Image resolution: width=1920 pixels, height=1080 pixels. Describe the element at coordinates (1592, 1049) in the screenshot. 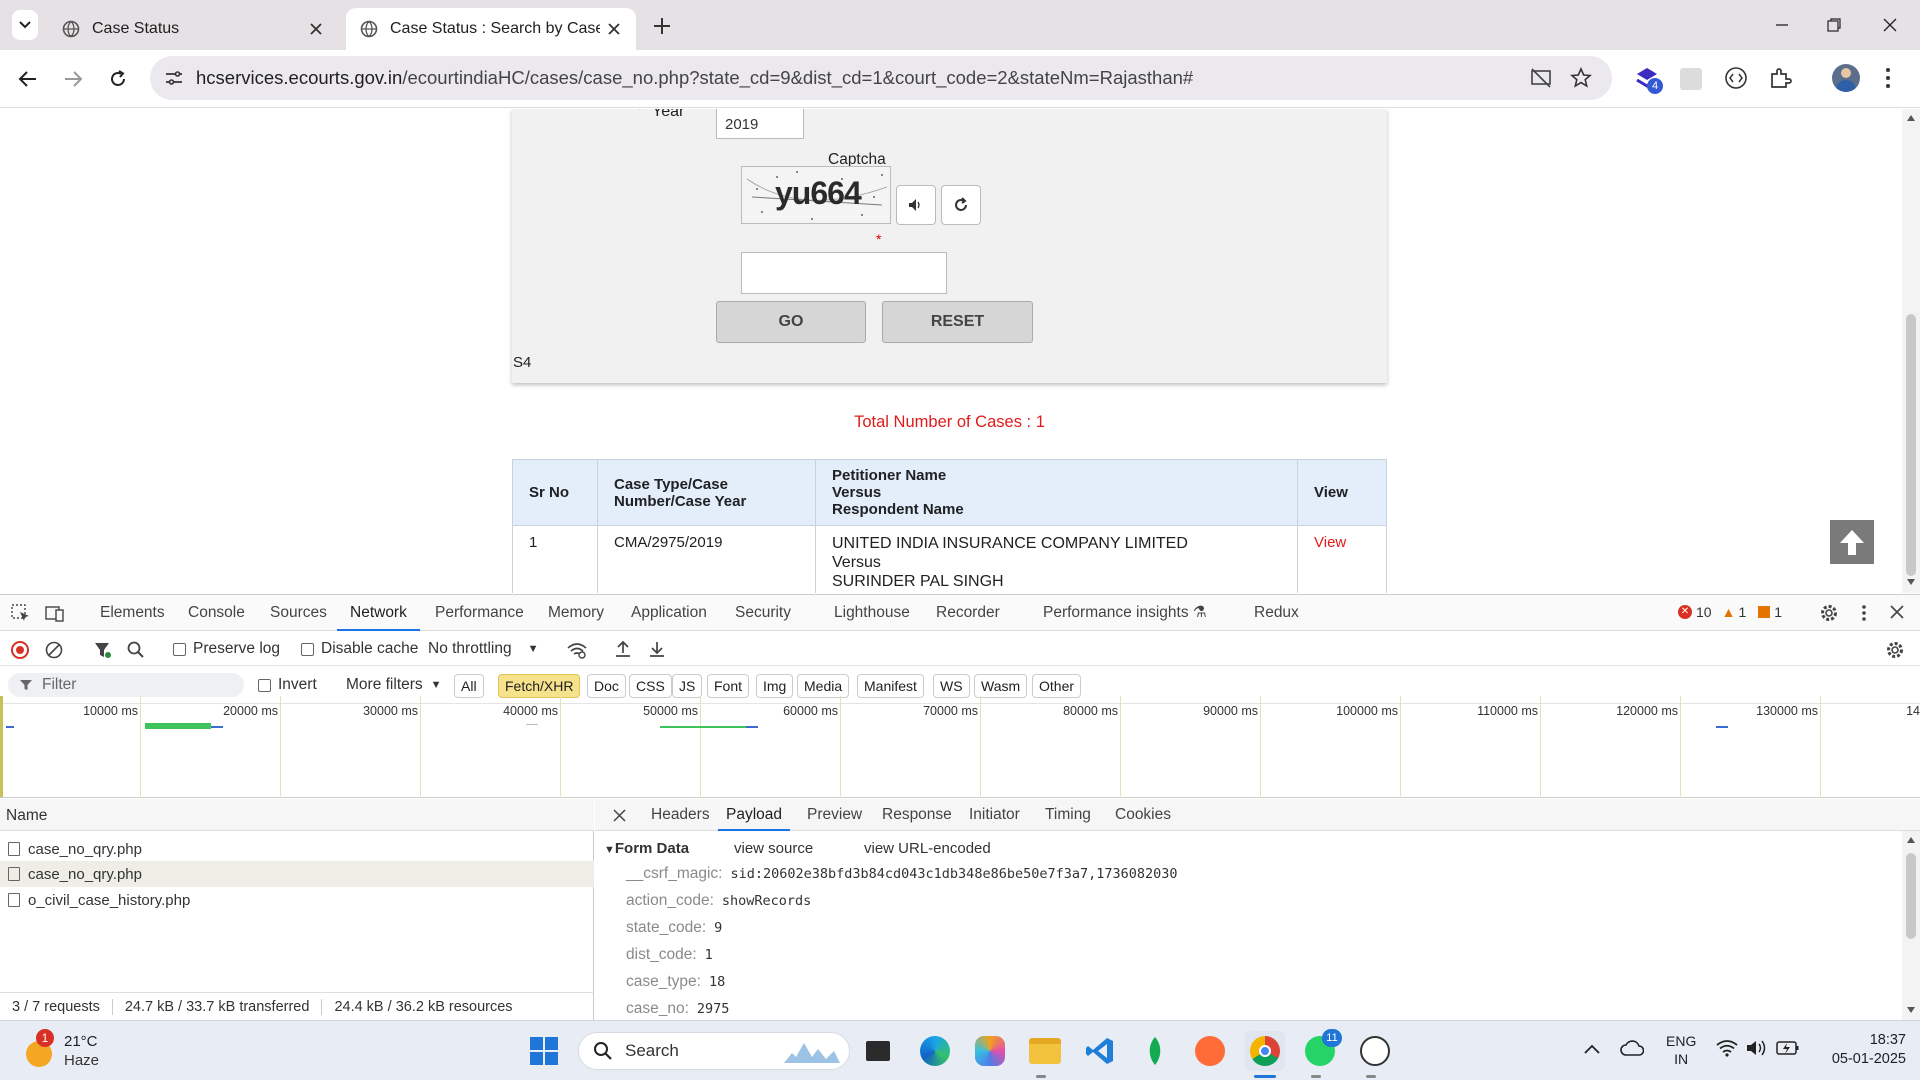

I see `chevron-up-icon` at that location.